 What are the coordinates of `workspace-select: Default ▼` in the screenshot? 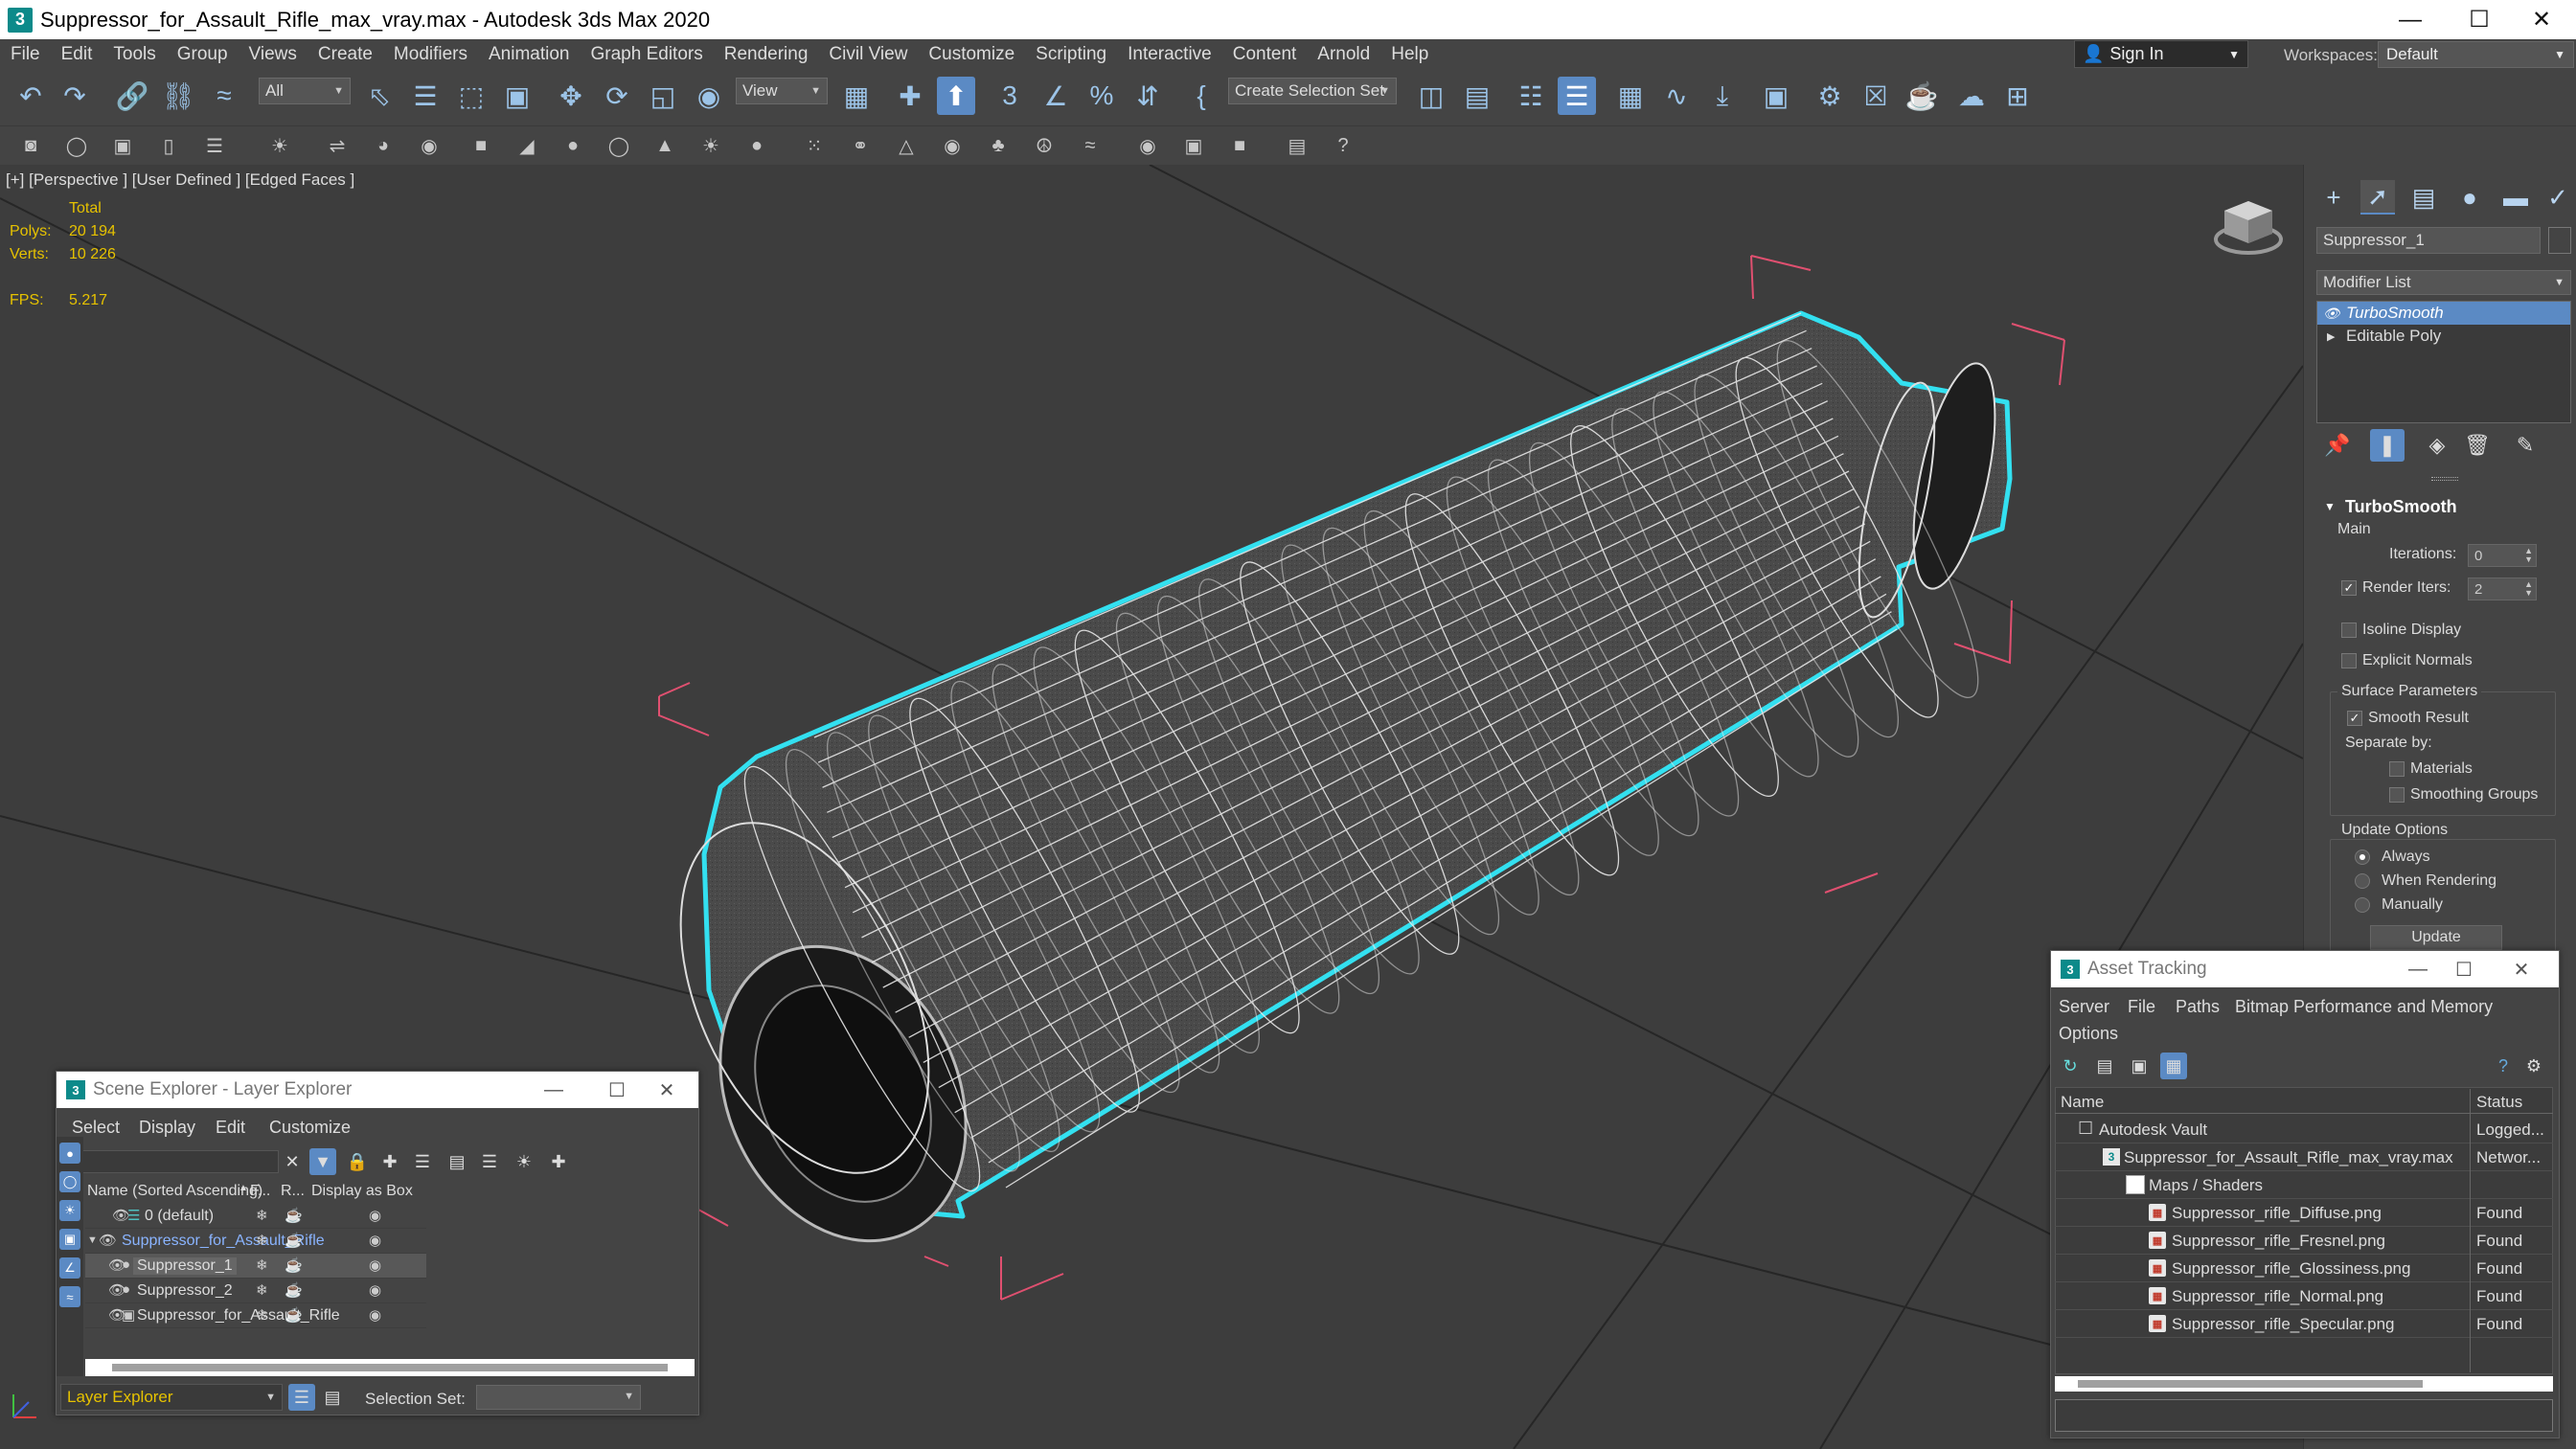 It's located at (2476, 54).